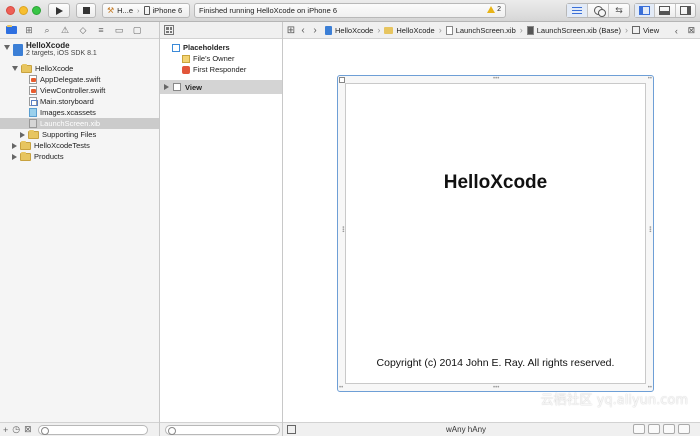 The image size is (700, 436). What do you see at coordinates (477, 429) in the screenshot?
I see `height-class-label: hAny` at bounding box center [477, 429].